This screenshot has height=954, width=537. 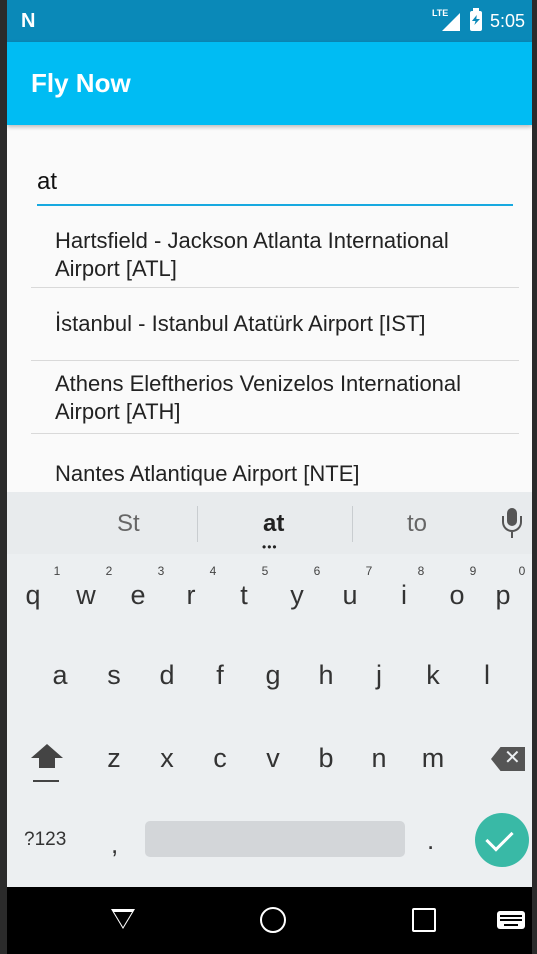 I want to click on key-n: n, so click(x=379, y=758).